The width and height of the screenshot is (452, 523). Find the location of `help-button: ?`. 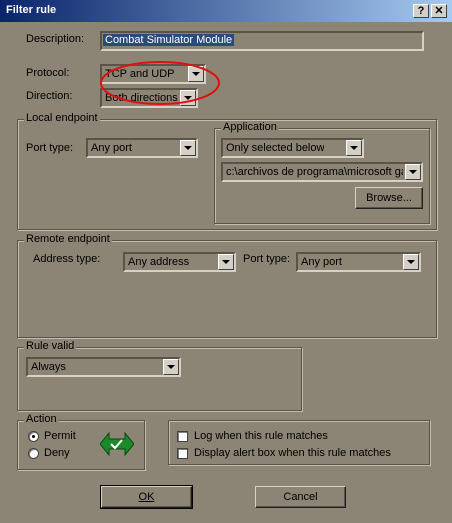

help-button: ? is located at coordinates (421, 11).